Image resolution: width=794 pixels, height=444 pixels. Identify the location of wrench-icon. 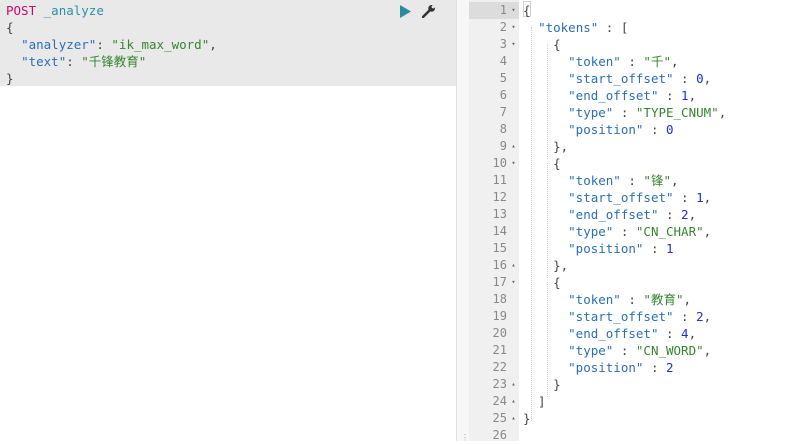
(428, 11).